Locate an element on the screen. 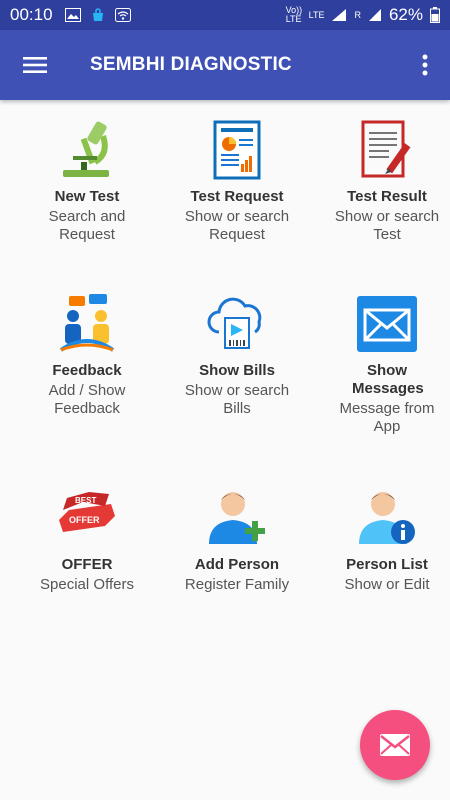 Image resolution: width=450 pixels, height=800 pixels. shop-notification-icon is located at coordinates (97, 14).